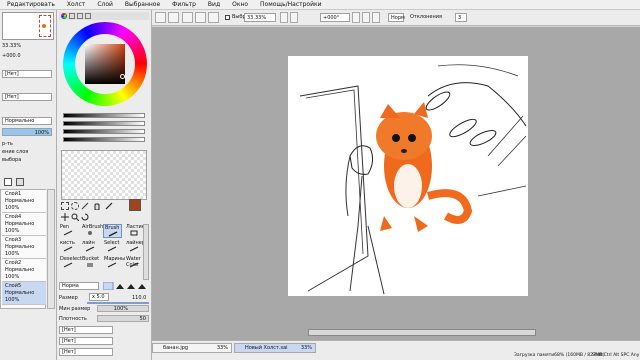  Describe the element at coordinates (104, 123) in the screenshot. I see `hsv-slider-s` at that location.